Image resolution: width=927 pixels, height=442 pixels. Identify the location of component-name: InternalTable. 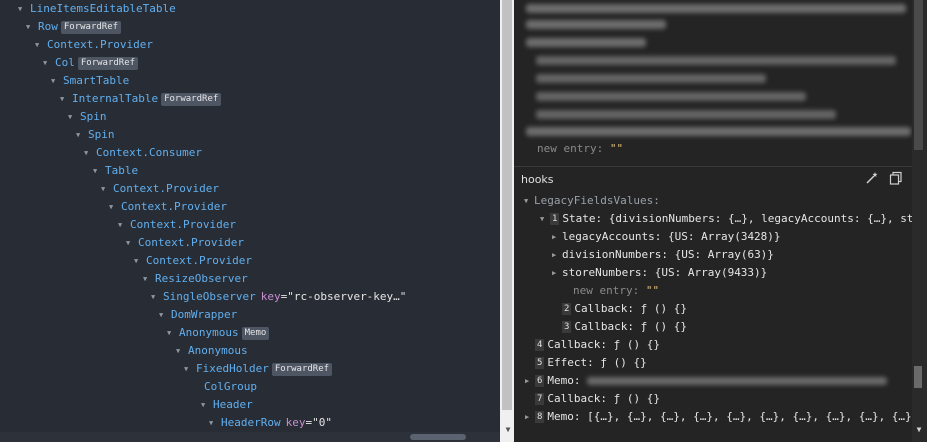
(115, 98).